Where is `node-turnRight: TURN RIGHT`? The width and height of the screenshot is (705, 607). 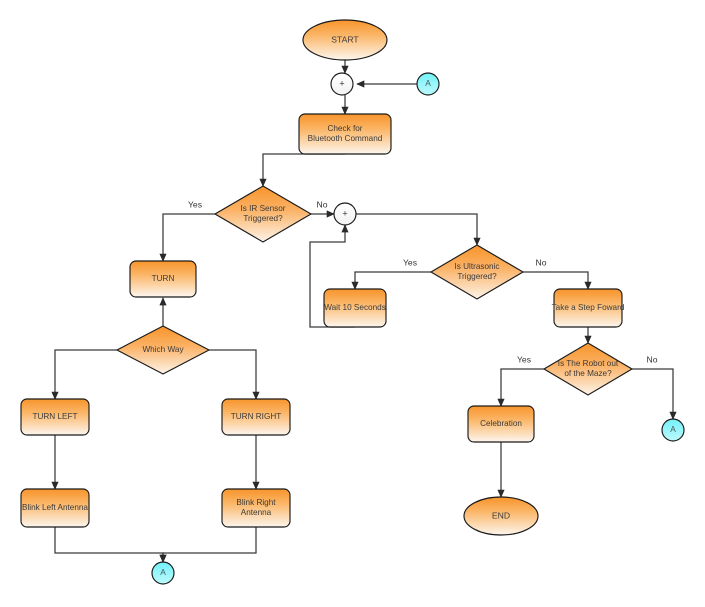
node-turnRight: TURN RIGHT is located at coordinates (256, 417).